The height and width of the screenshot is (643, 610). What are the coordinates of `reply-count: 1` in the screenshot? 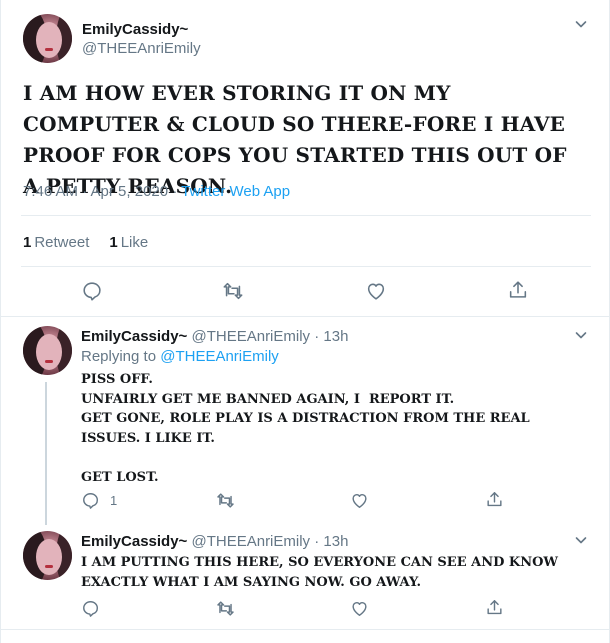 It's located at (114, 500).